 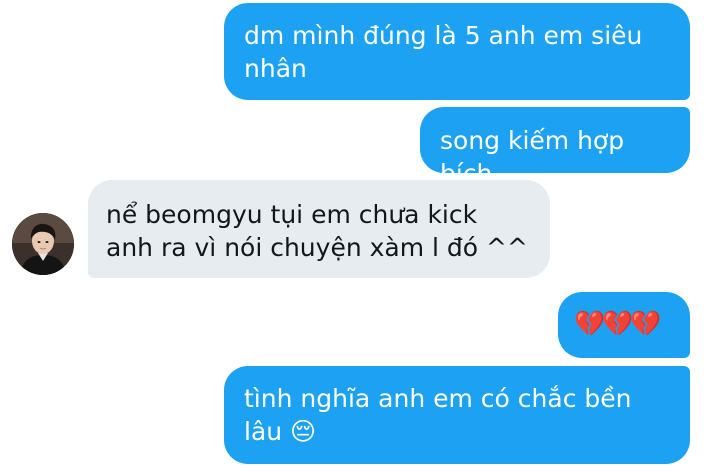 I want to click on message-text: song kiếm hợp bích, so click(x=532, y=157).